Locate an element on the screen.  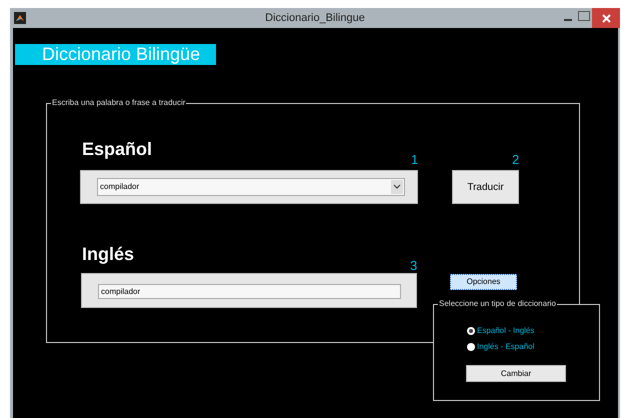
radio-label: Español - Inglés is located at coordinates (505, 331).